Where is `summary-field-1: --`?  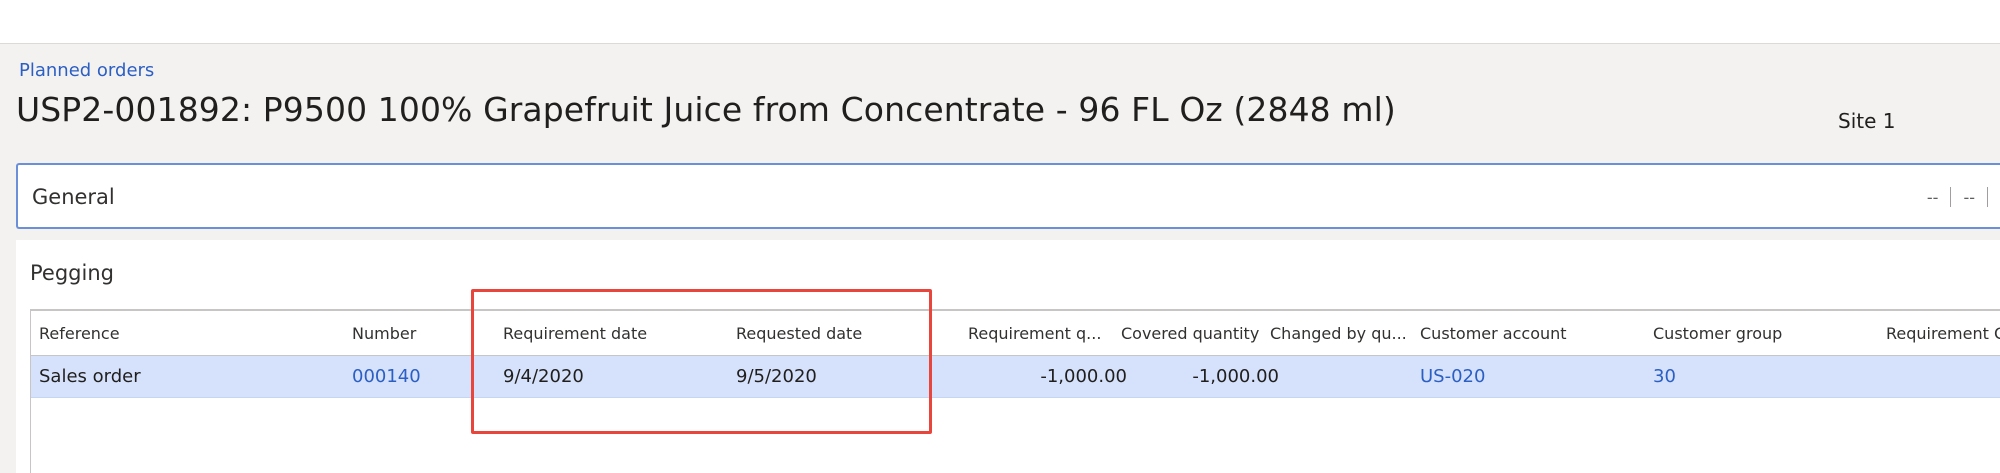 summary-field-1: -- is located at coordinates (1932, 197).